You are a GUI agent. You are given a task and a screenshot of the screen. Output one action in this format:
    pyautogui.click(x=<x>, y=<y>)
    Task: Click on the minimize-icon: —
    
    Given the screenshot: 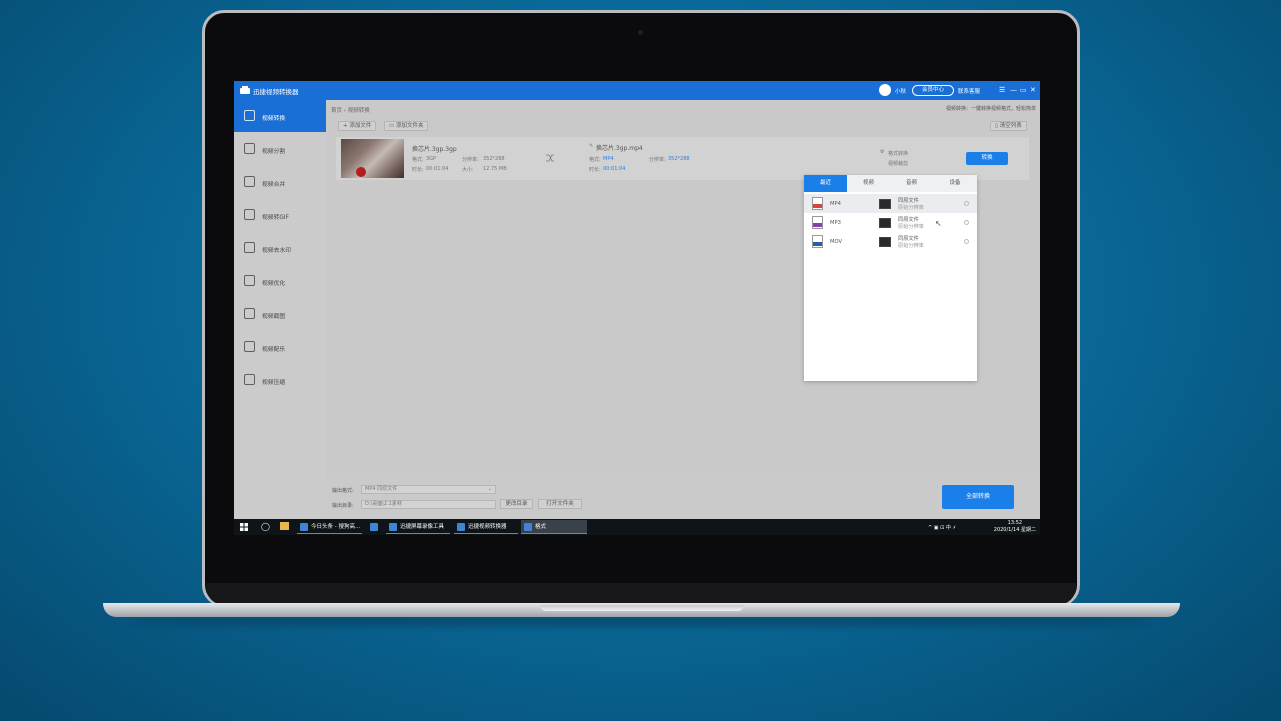 What is the action you would take?
    pyautogui.click(x=1013, y=90)
    